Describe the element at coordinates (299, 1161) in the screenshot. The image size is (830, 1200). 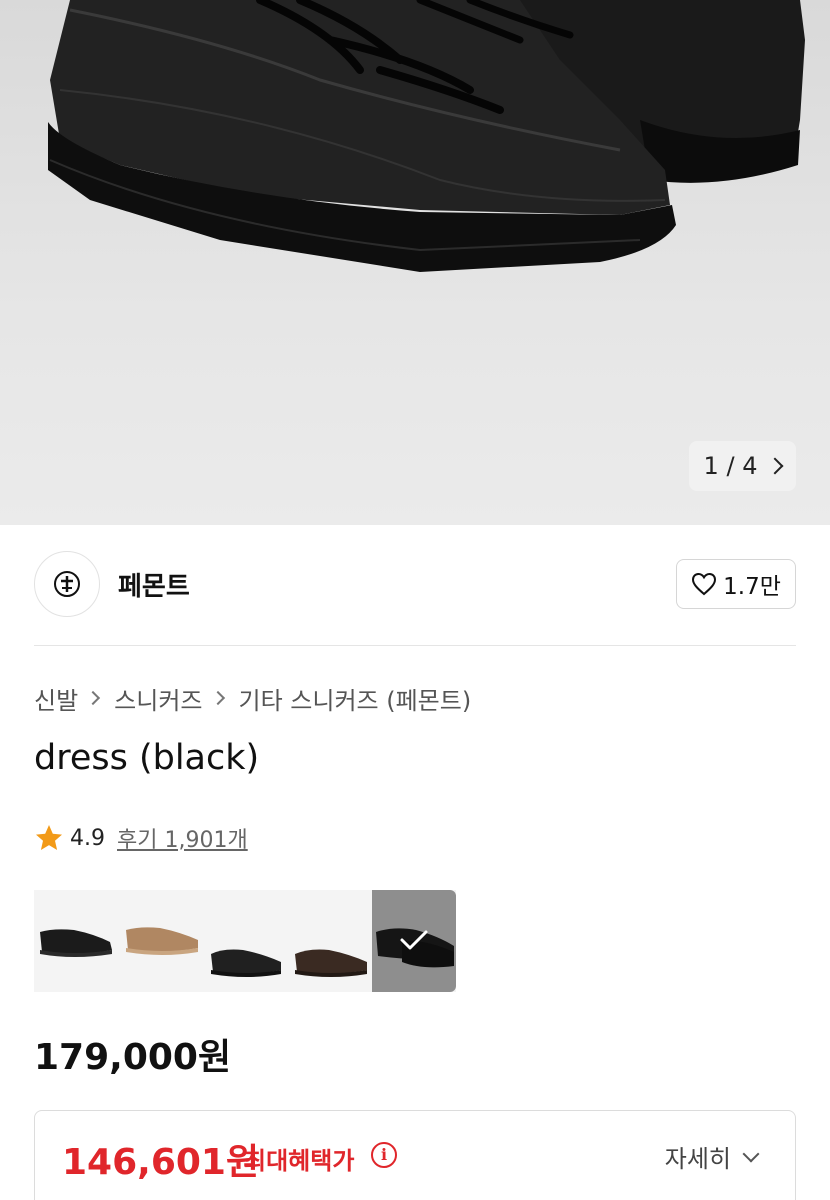
I see `benefit-label: 최대혜택가` at that location.